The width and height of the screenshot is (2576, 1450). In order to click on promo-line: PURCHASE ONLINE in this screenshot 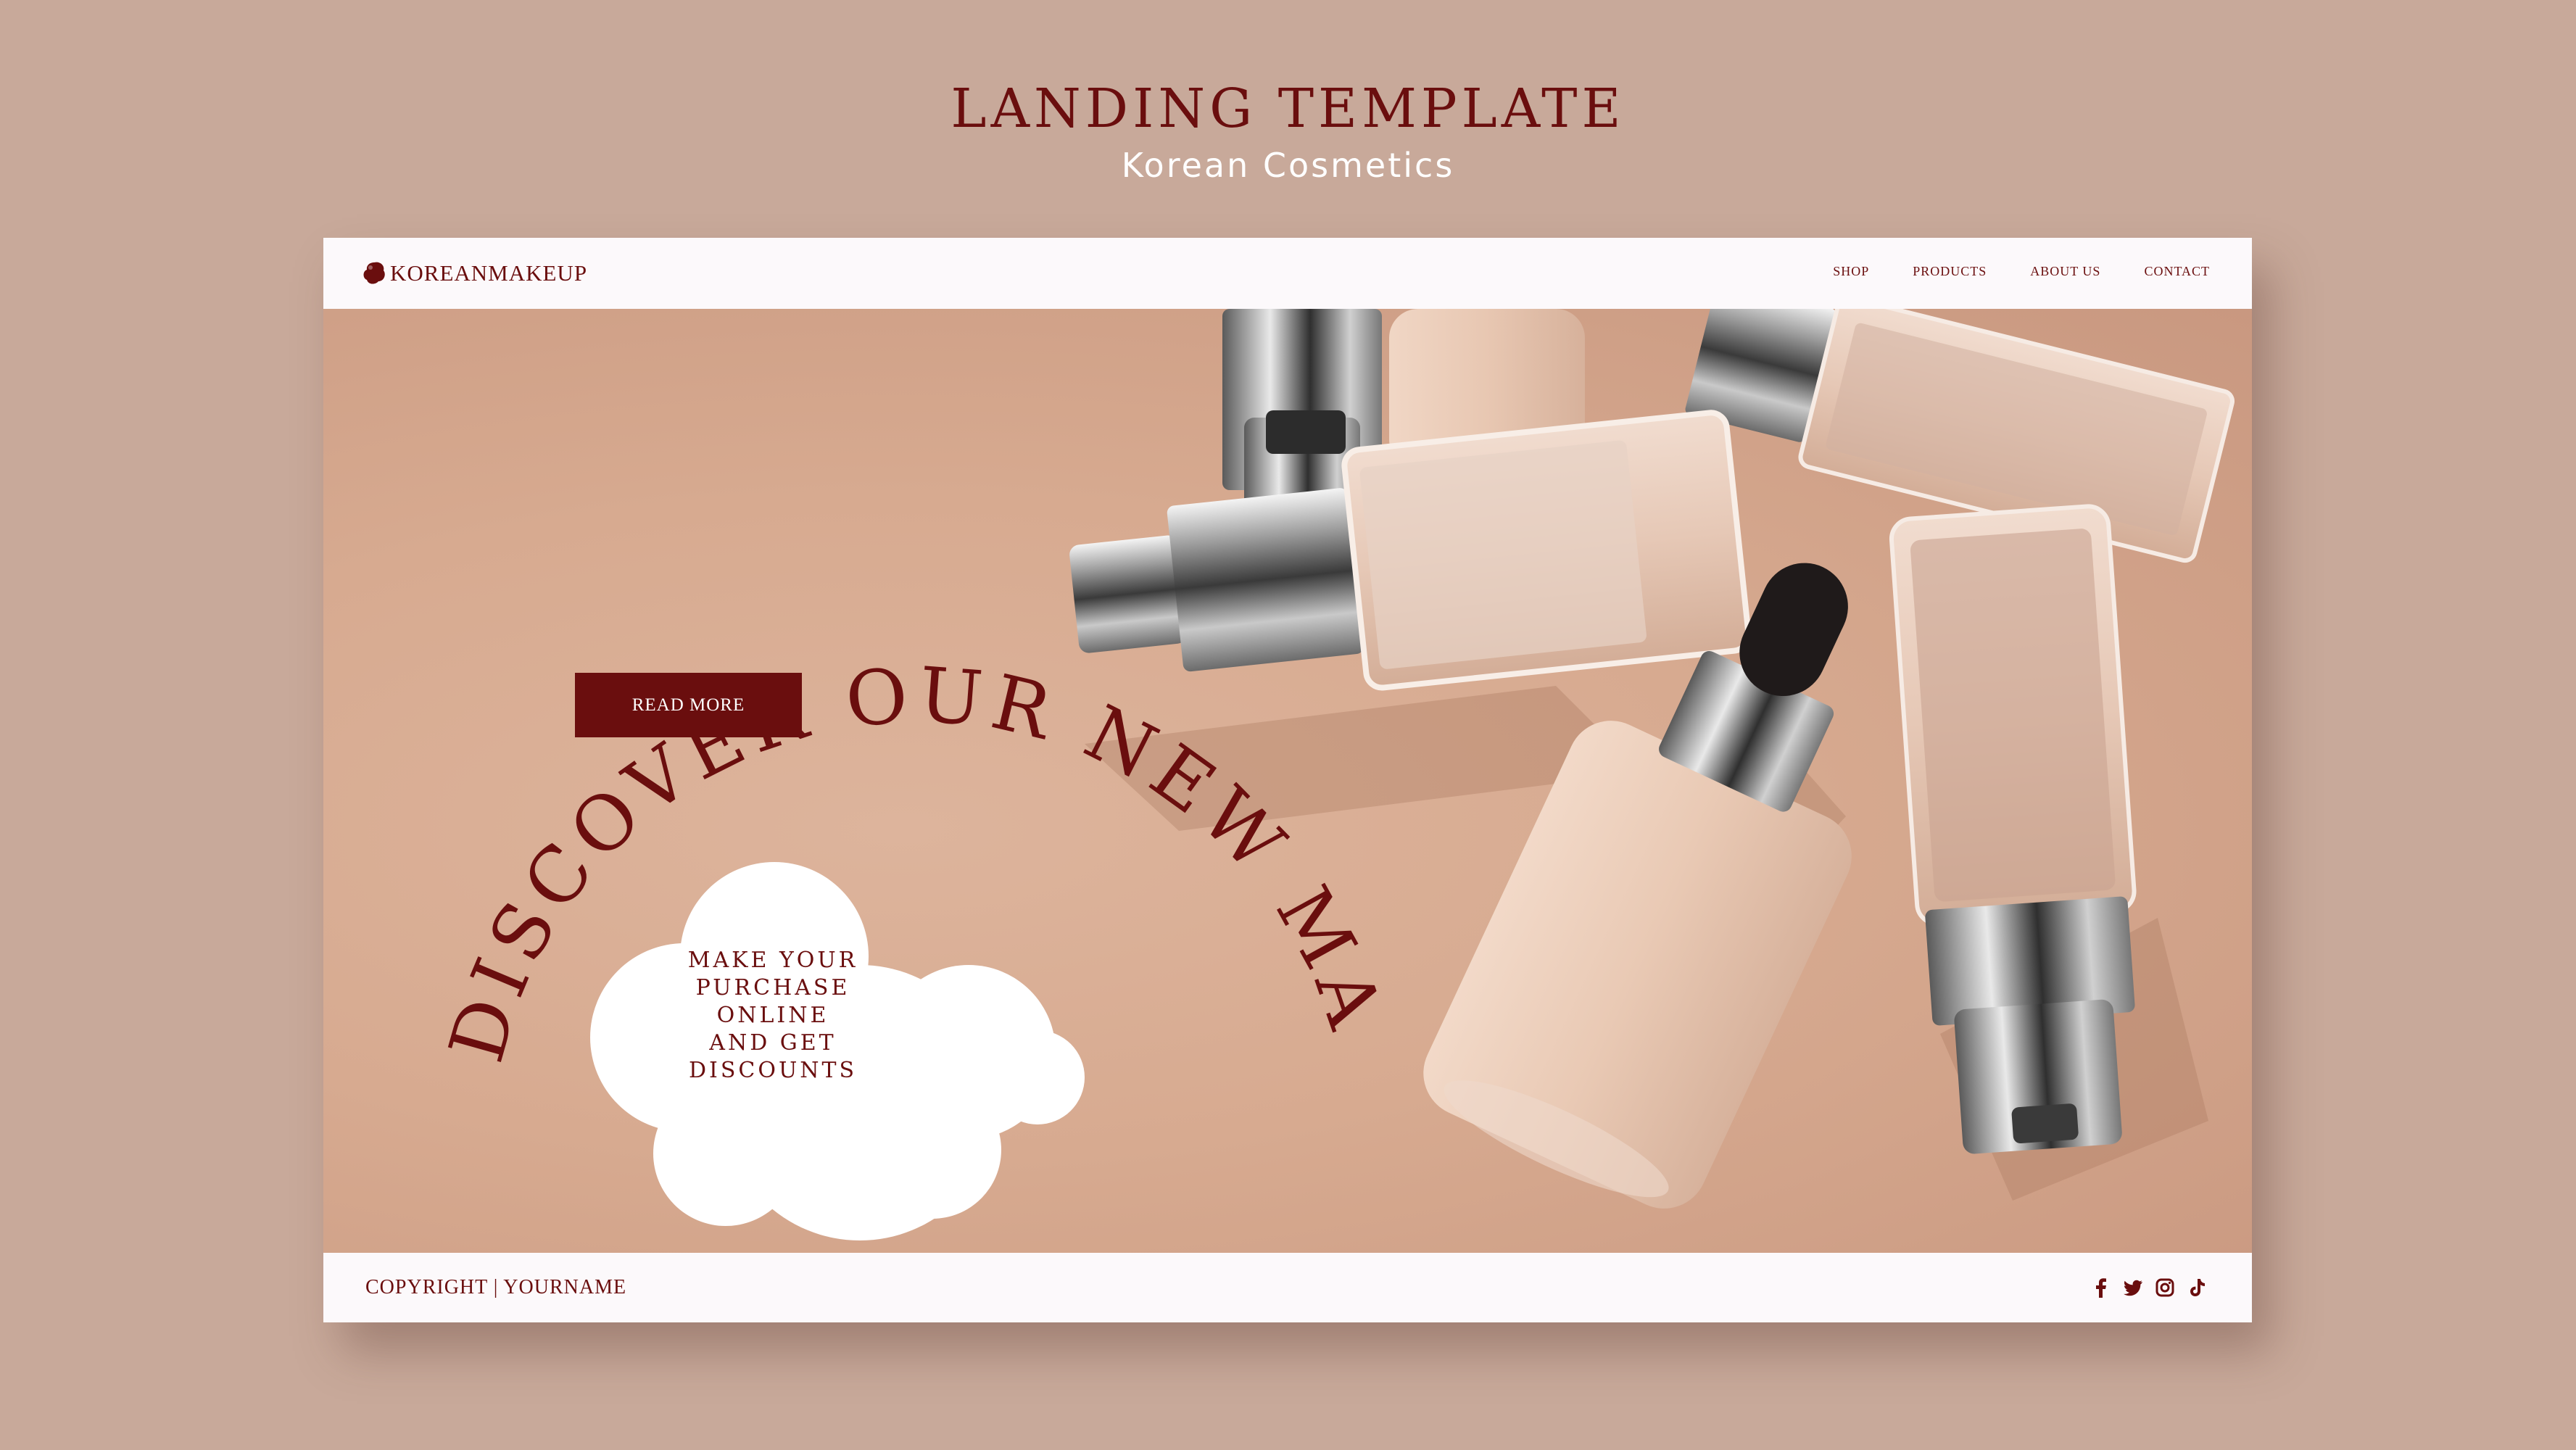, I will do `click(772, 1001)`.